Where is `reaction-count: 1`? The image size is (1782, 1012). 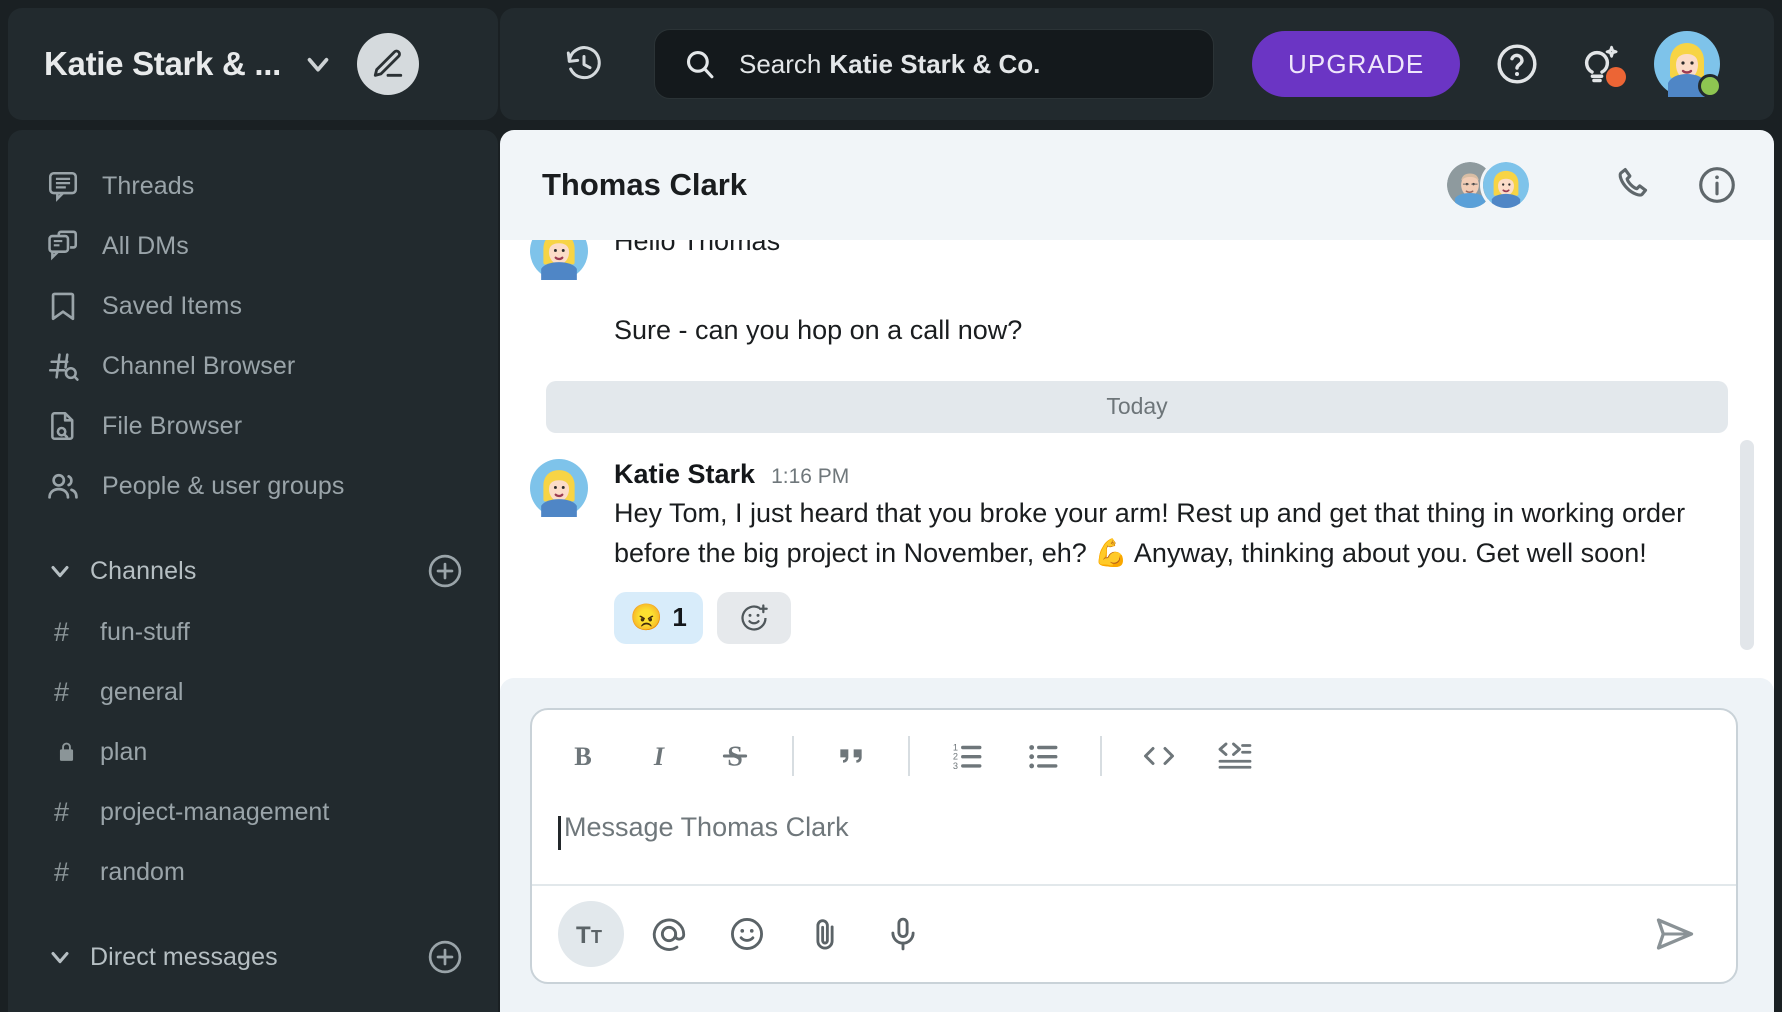 reaction-count: 1 is located at coordinates (679, 617).